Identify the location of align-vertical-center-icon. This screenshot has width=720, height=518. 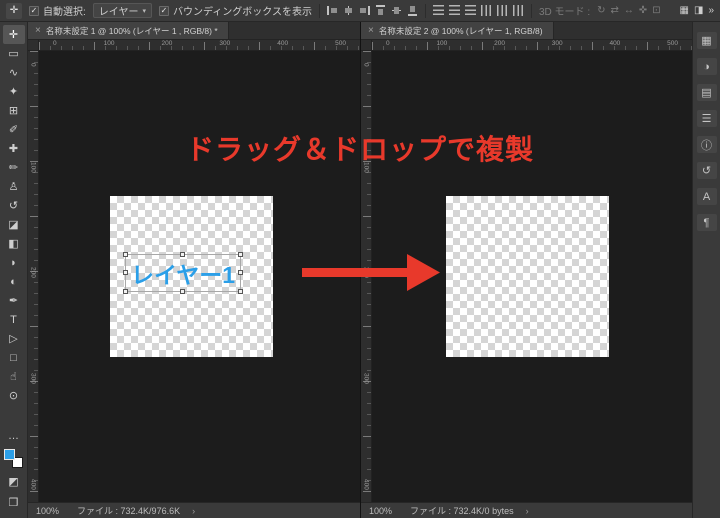
(396, 10).